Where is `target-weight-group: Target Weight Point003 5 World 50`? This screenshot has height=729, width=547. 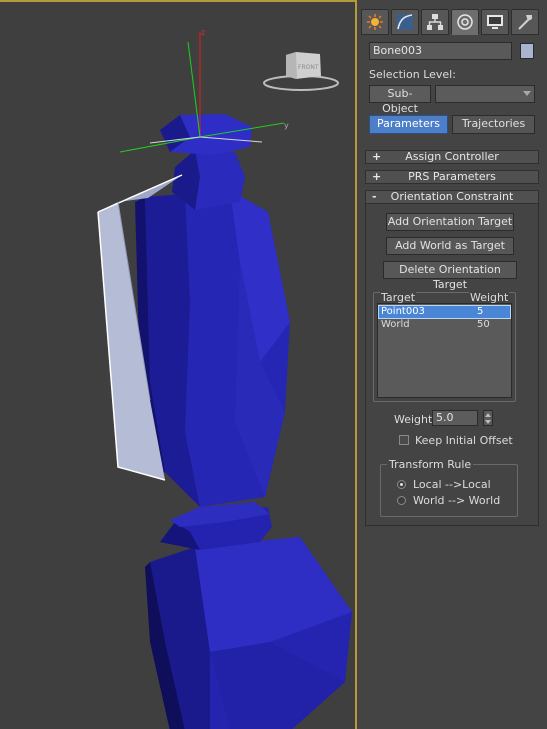 target-weight-group: Target Weight Point003 5 World 50 is located at coordinates (444, 346).